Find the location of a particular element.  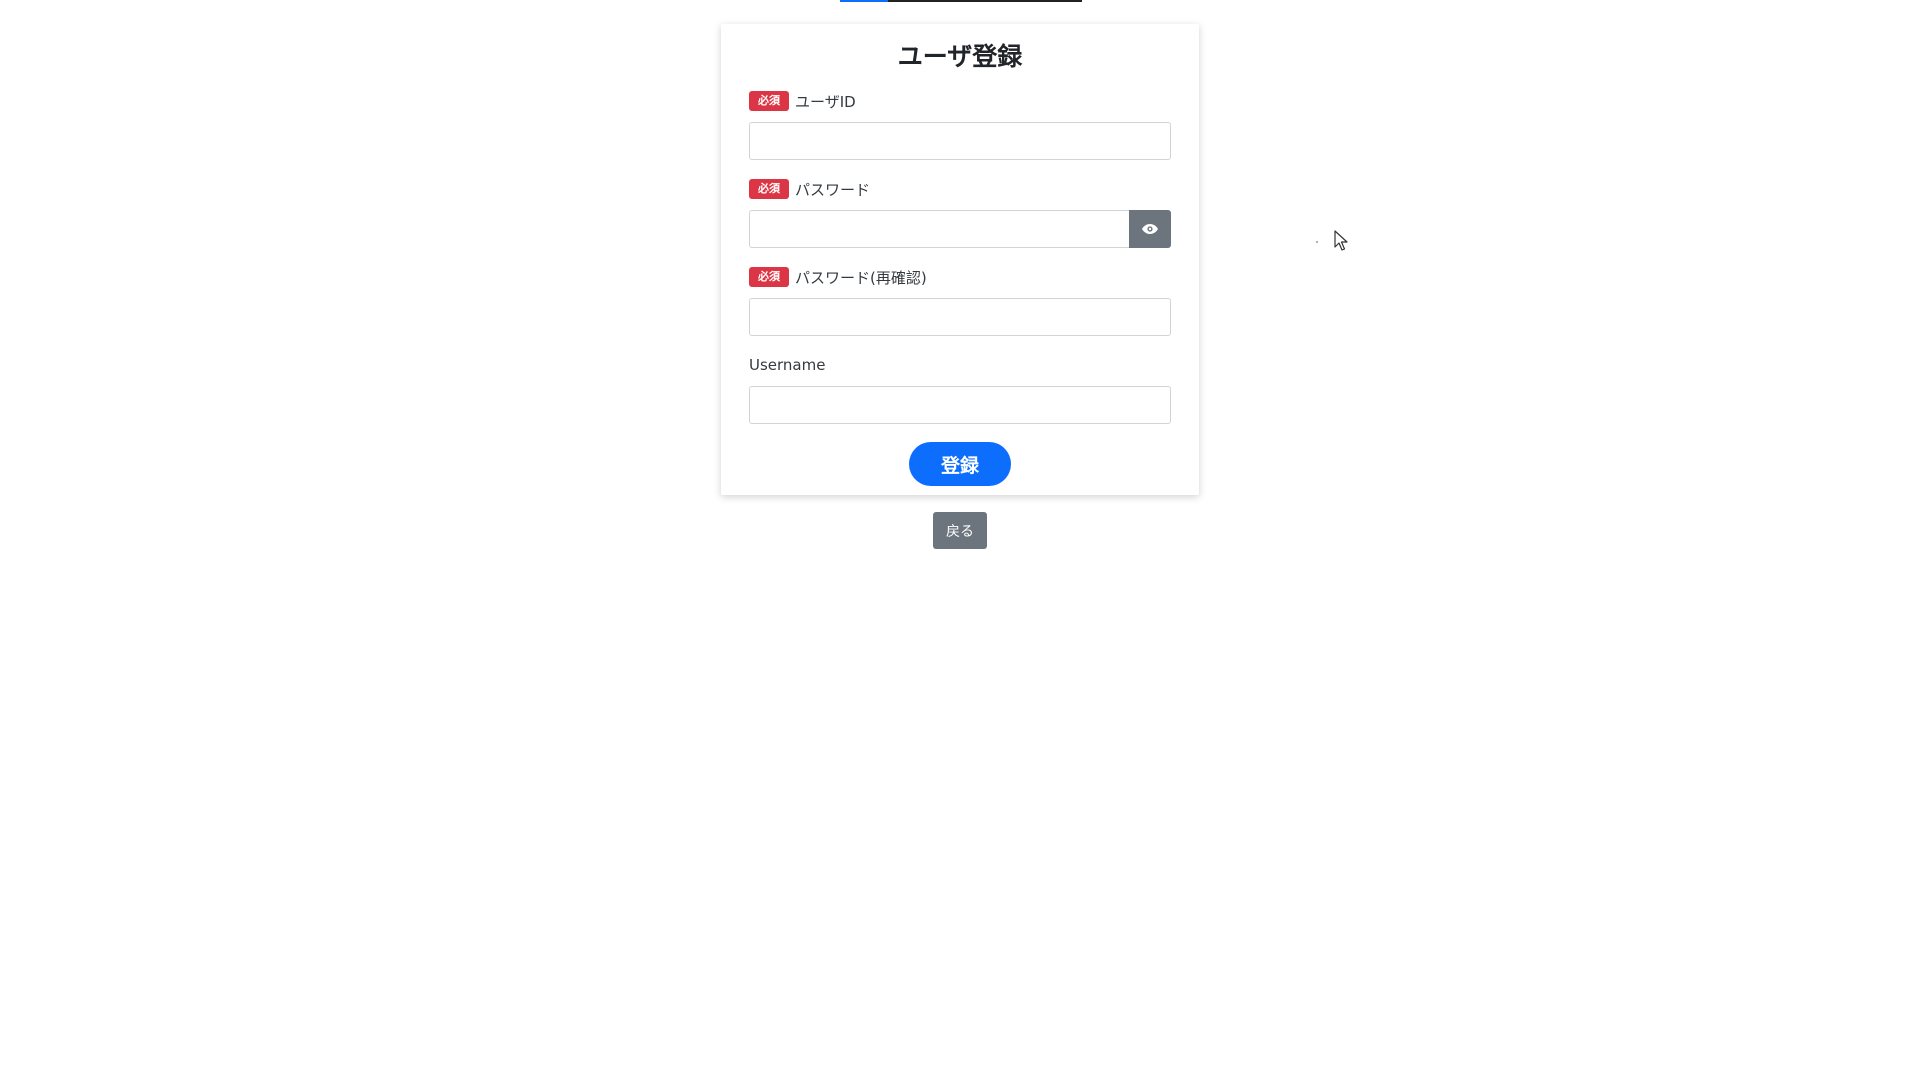

password-input-group is located at coordinates (960, 229).